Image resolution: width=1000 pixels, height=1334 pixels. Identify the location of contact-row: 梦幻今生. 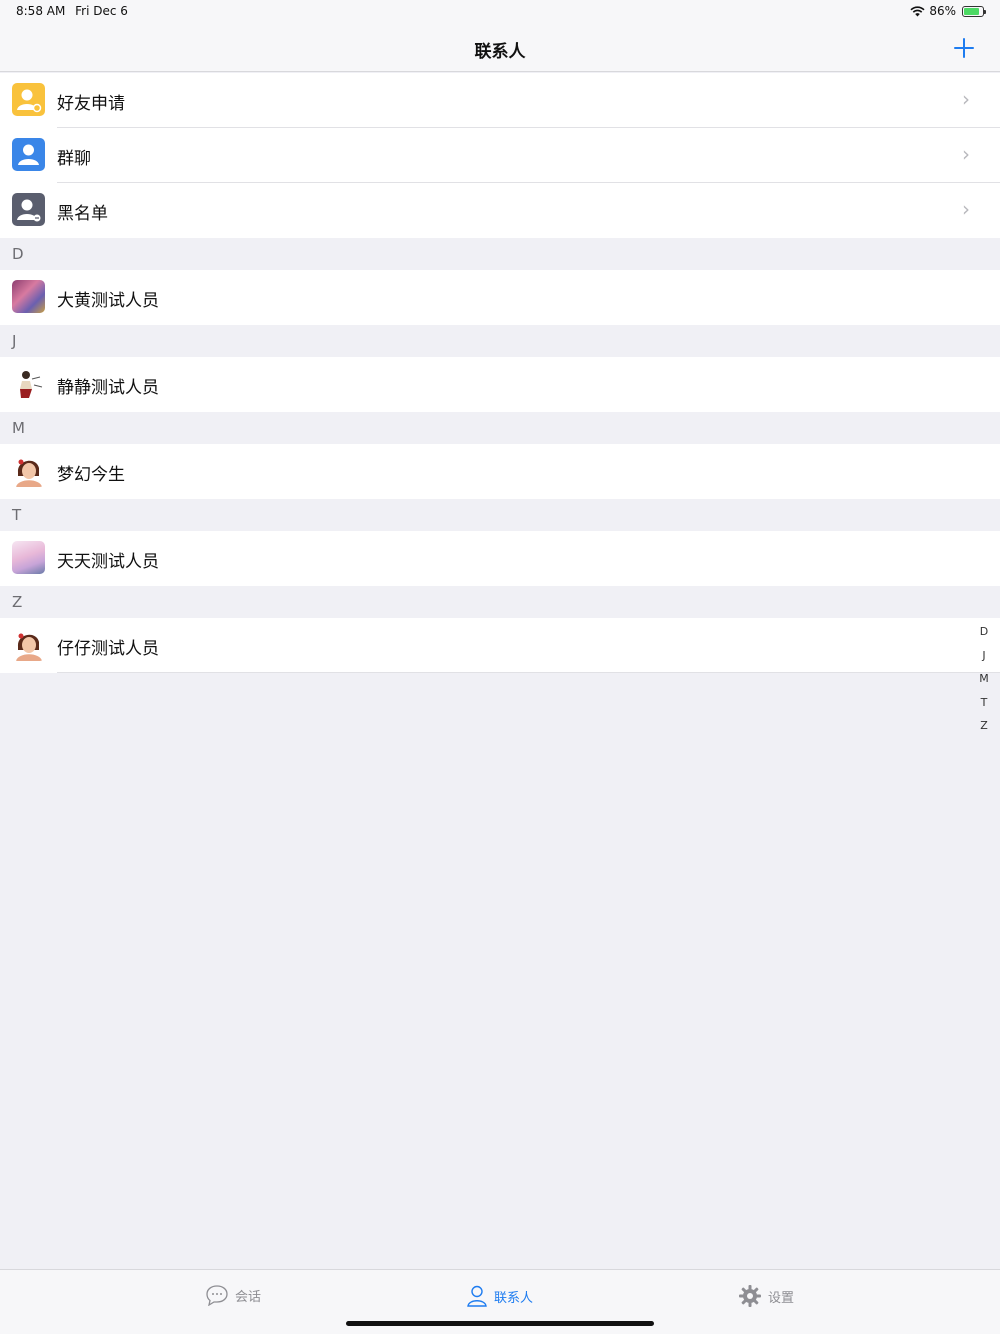
(500, 471).